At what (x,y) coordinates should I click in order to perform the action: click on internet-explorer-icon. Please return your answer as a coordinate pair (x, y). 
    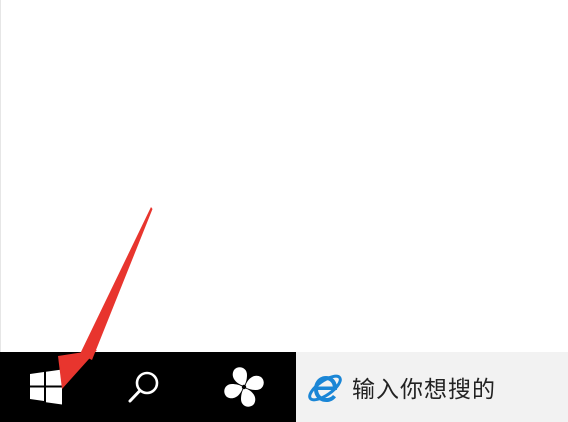
    Looking at the image, I should click on (324, 387).